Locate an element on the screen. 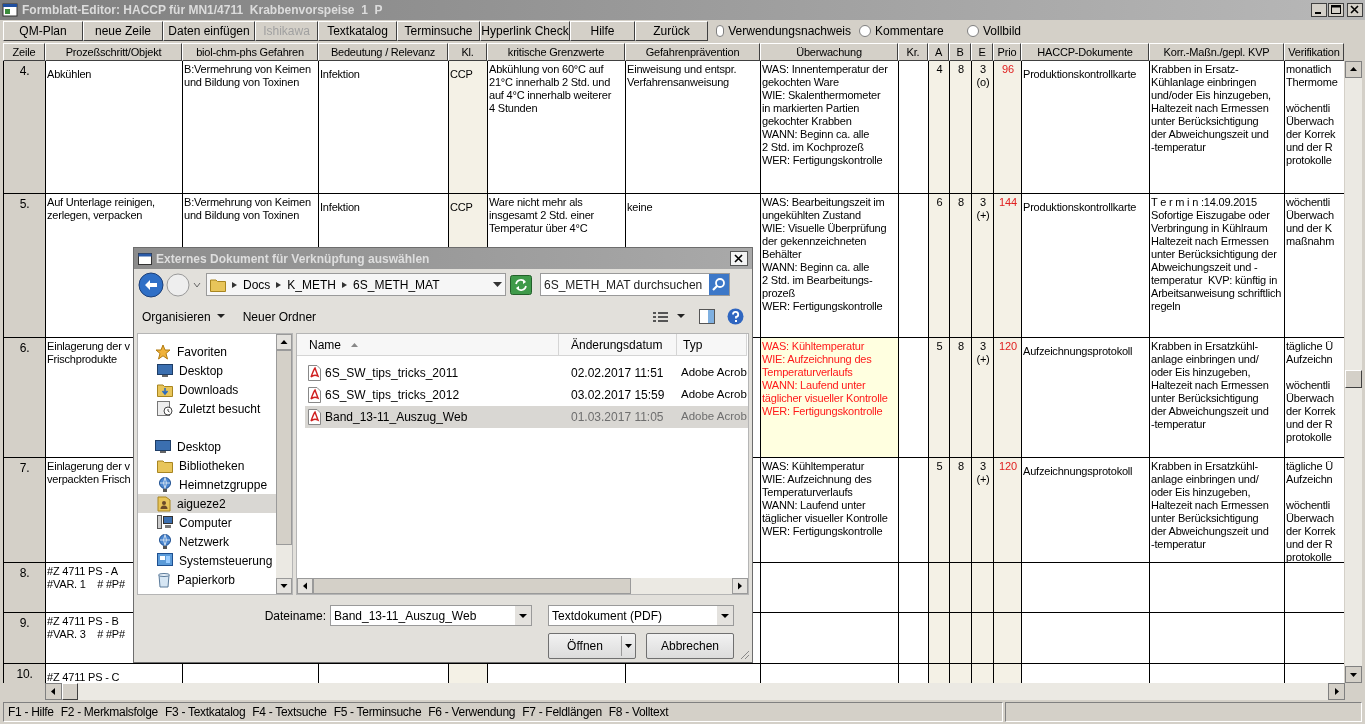 This screenshot has height=724, width=1365. toolbar-button: Terminsuche is located at coordinates (438, 31).